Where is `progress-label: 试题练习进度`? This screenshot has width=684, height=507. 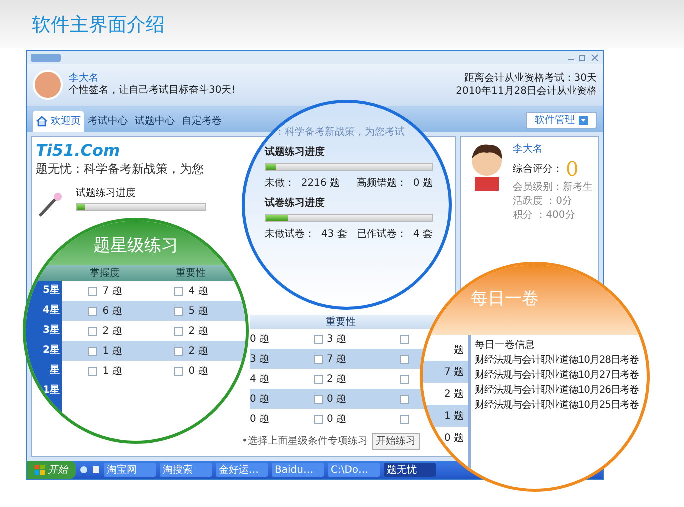 progress-label: 试题练习进度 is located at coordinates (106, 194).